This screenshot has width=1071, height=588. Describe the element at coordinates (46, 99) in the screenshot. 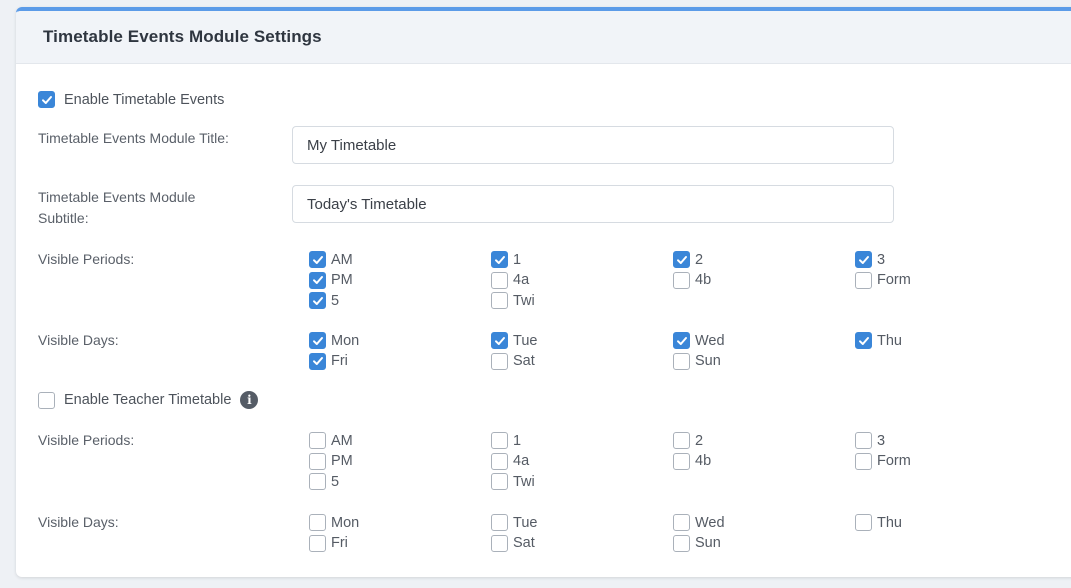

I see `enable-timetable-events-checkbox` at that location.